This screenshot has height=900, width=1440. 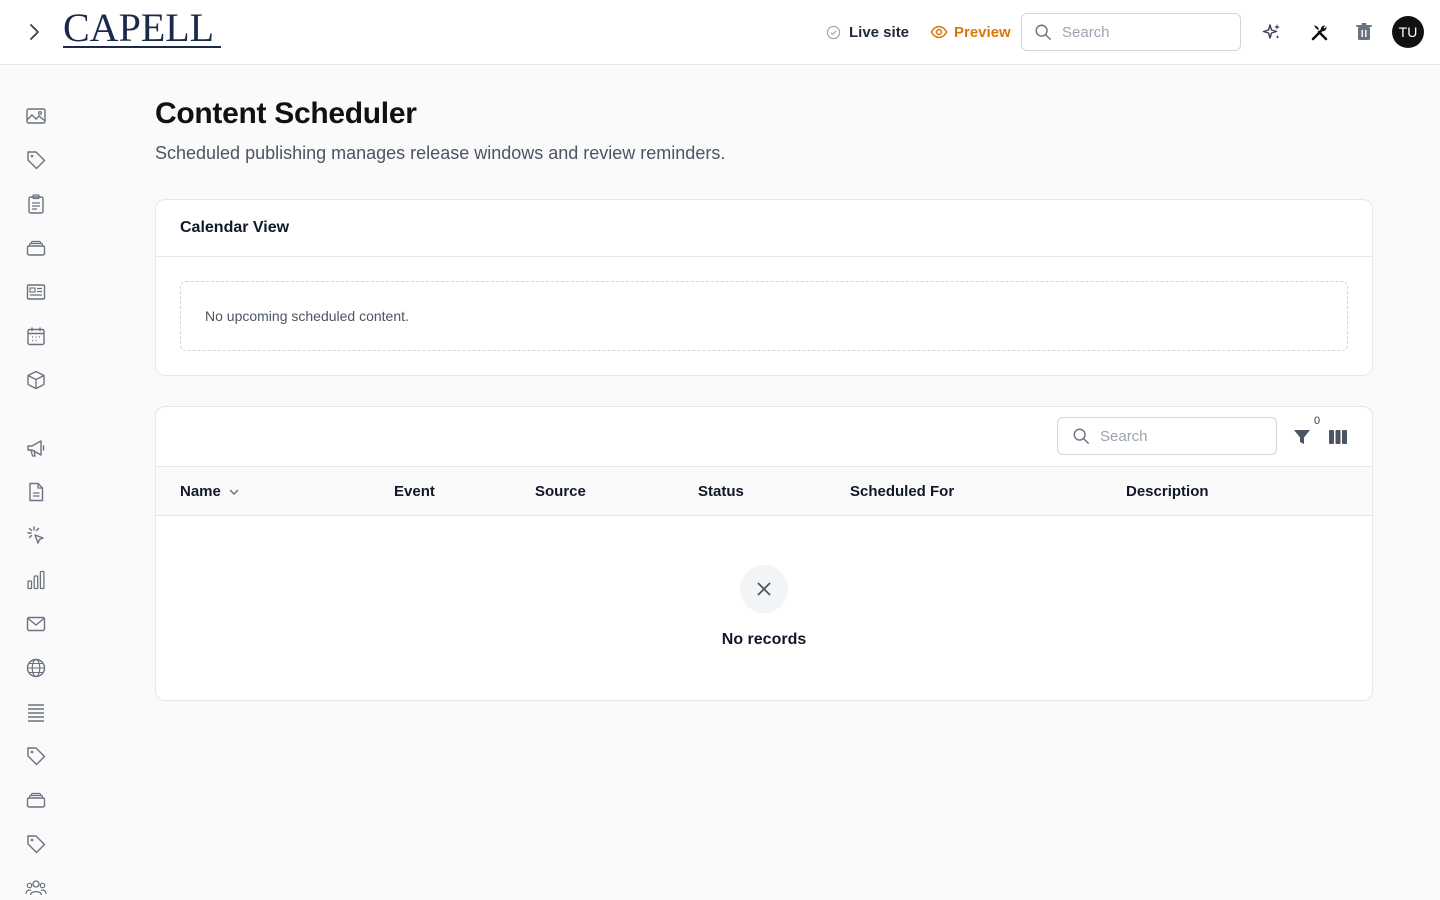 I want to click on empty-state-icon-wrap, so click(x=764, y=589).